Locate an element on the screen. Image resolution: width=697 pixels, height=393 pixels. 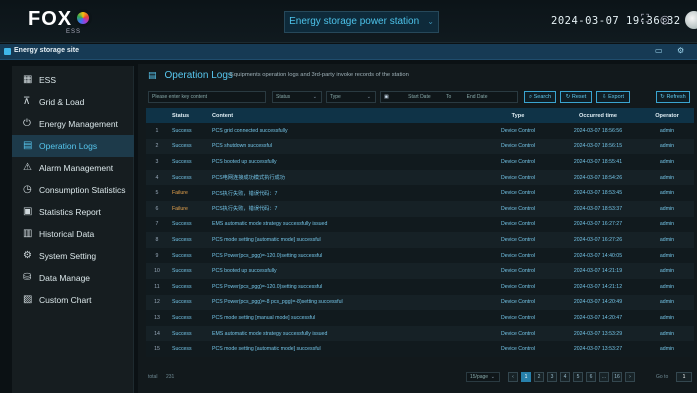
end-date-field: End Date is located at coordinates (477, 97).